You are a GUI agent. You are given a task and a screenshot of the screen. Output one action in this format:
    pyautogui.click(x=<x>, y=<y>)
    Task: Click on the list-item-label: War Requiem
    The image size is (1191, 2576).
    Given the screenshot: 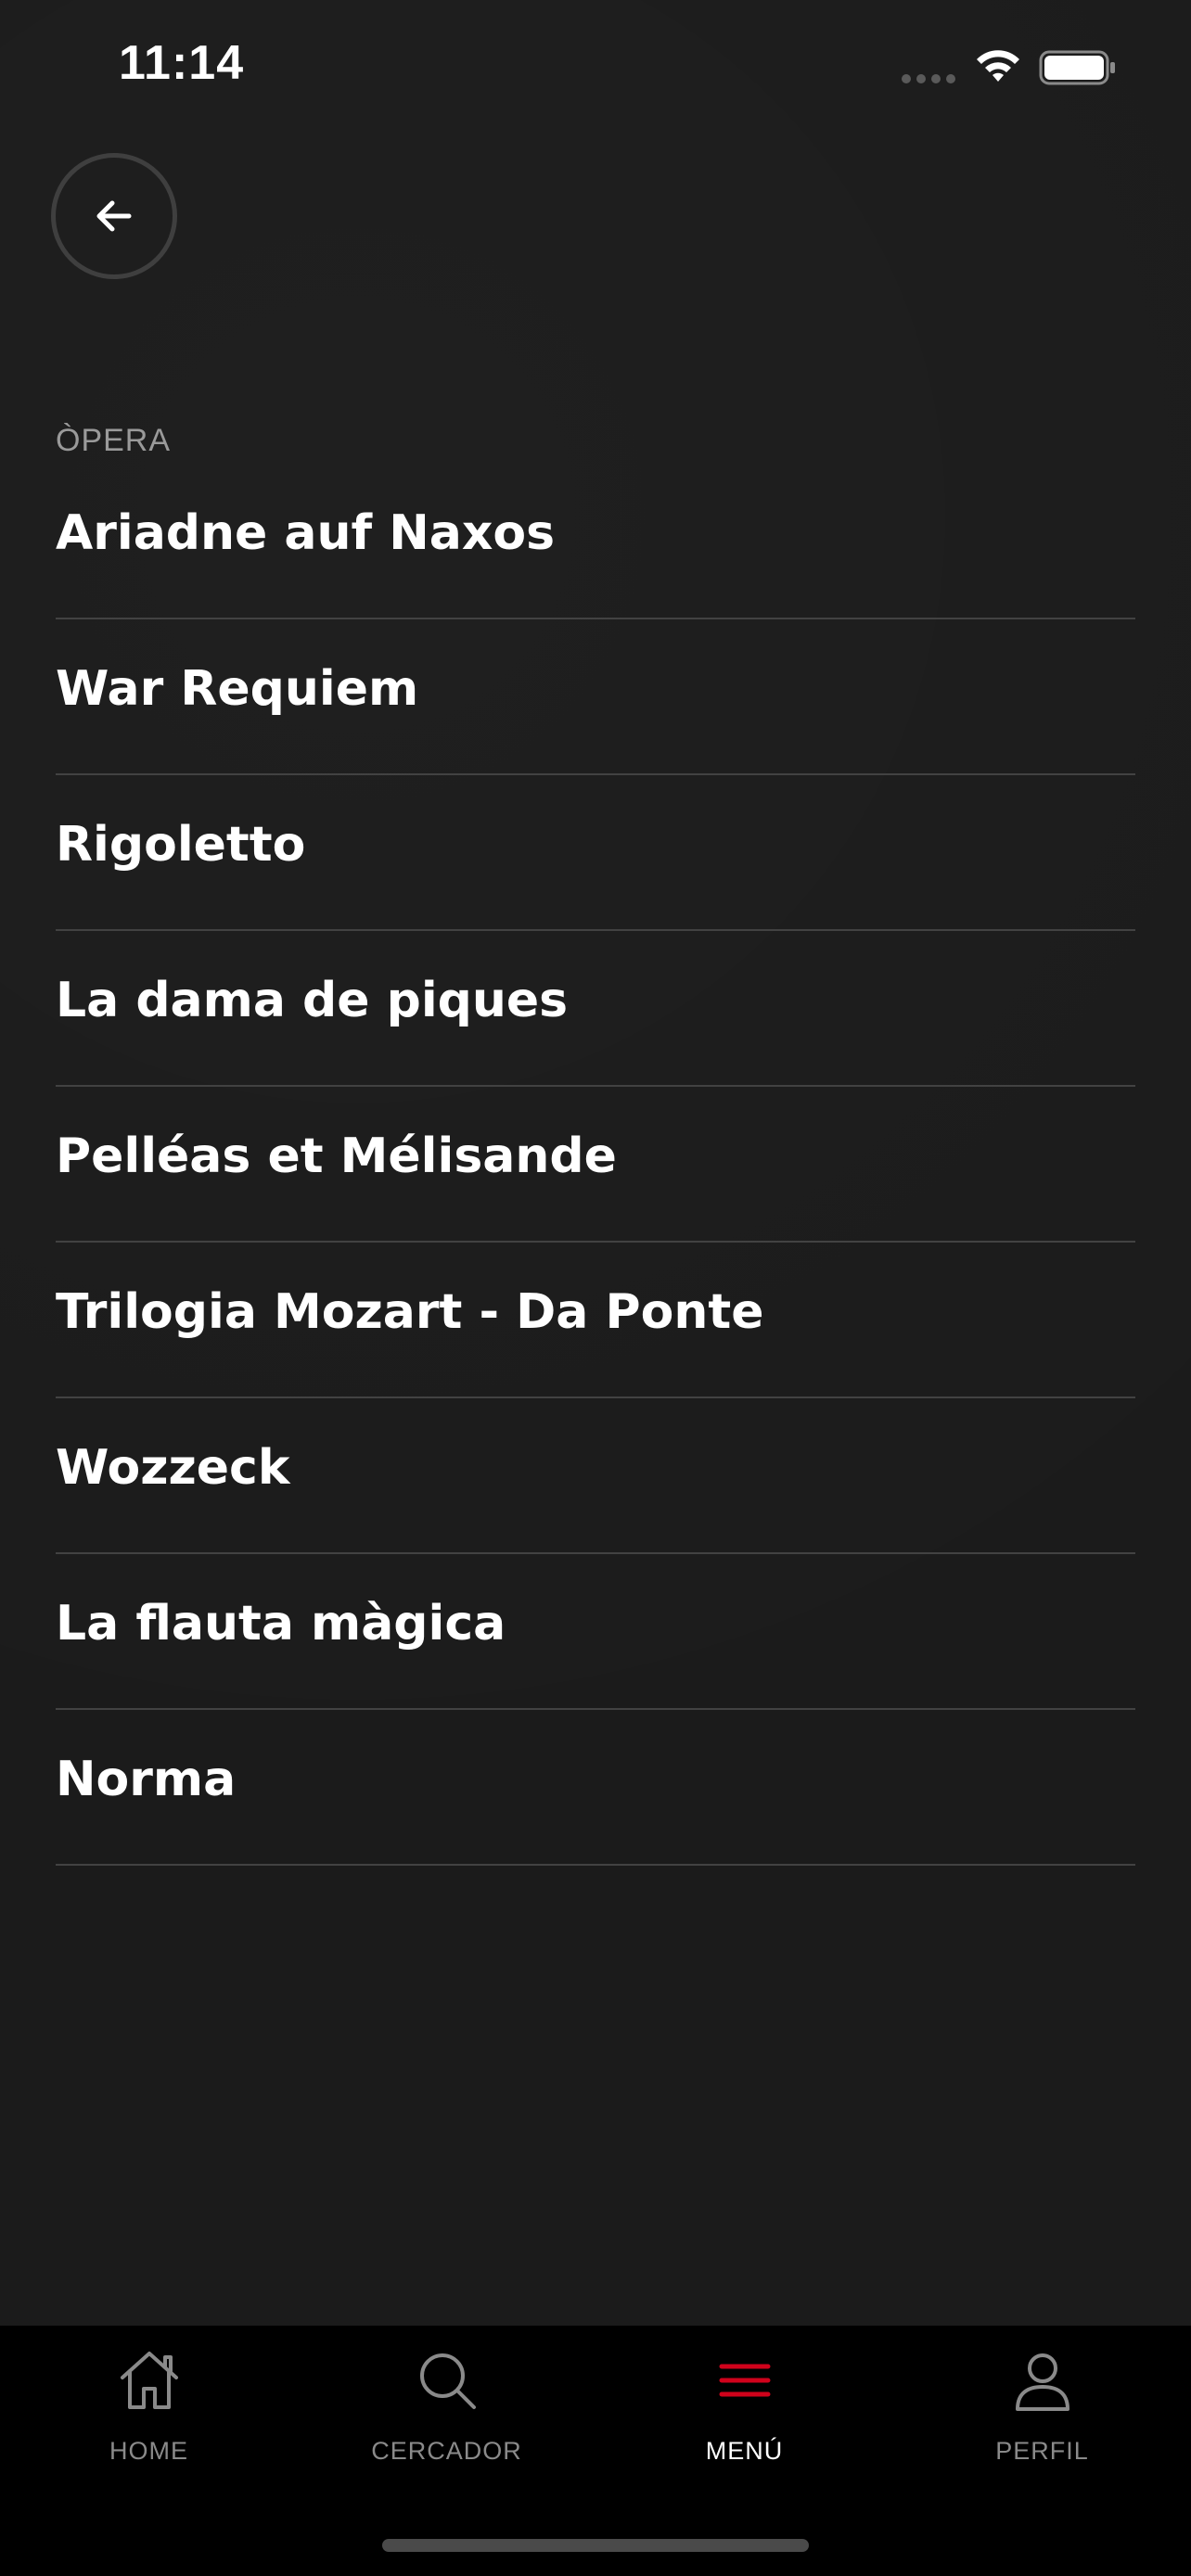 What is the action you would take?
    pyautogui.click(x=237, y=689)
    